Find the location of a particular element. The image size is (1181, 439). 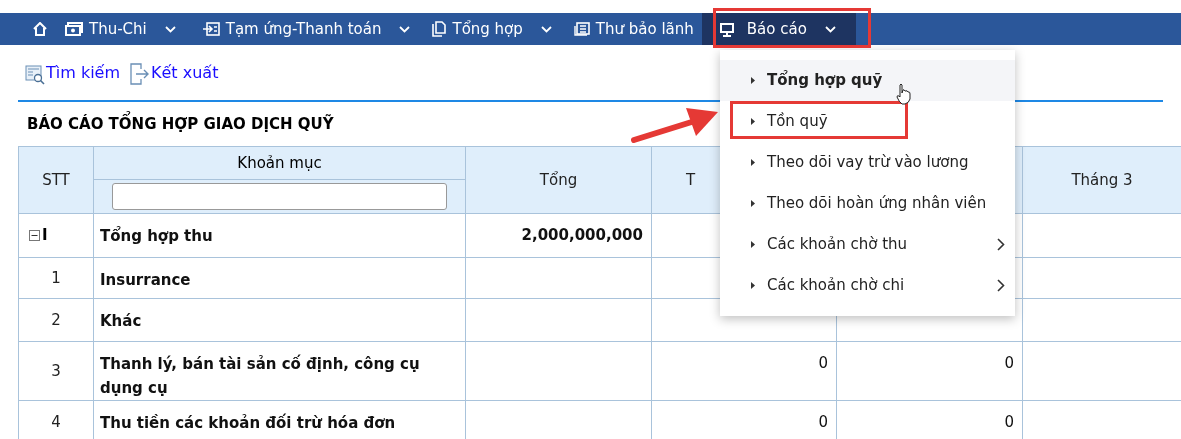

report-title: BÁO CÁO TỔNG HỢP GIAO DỊCH QUỸ is located at coordinates (180, 124).